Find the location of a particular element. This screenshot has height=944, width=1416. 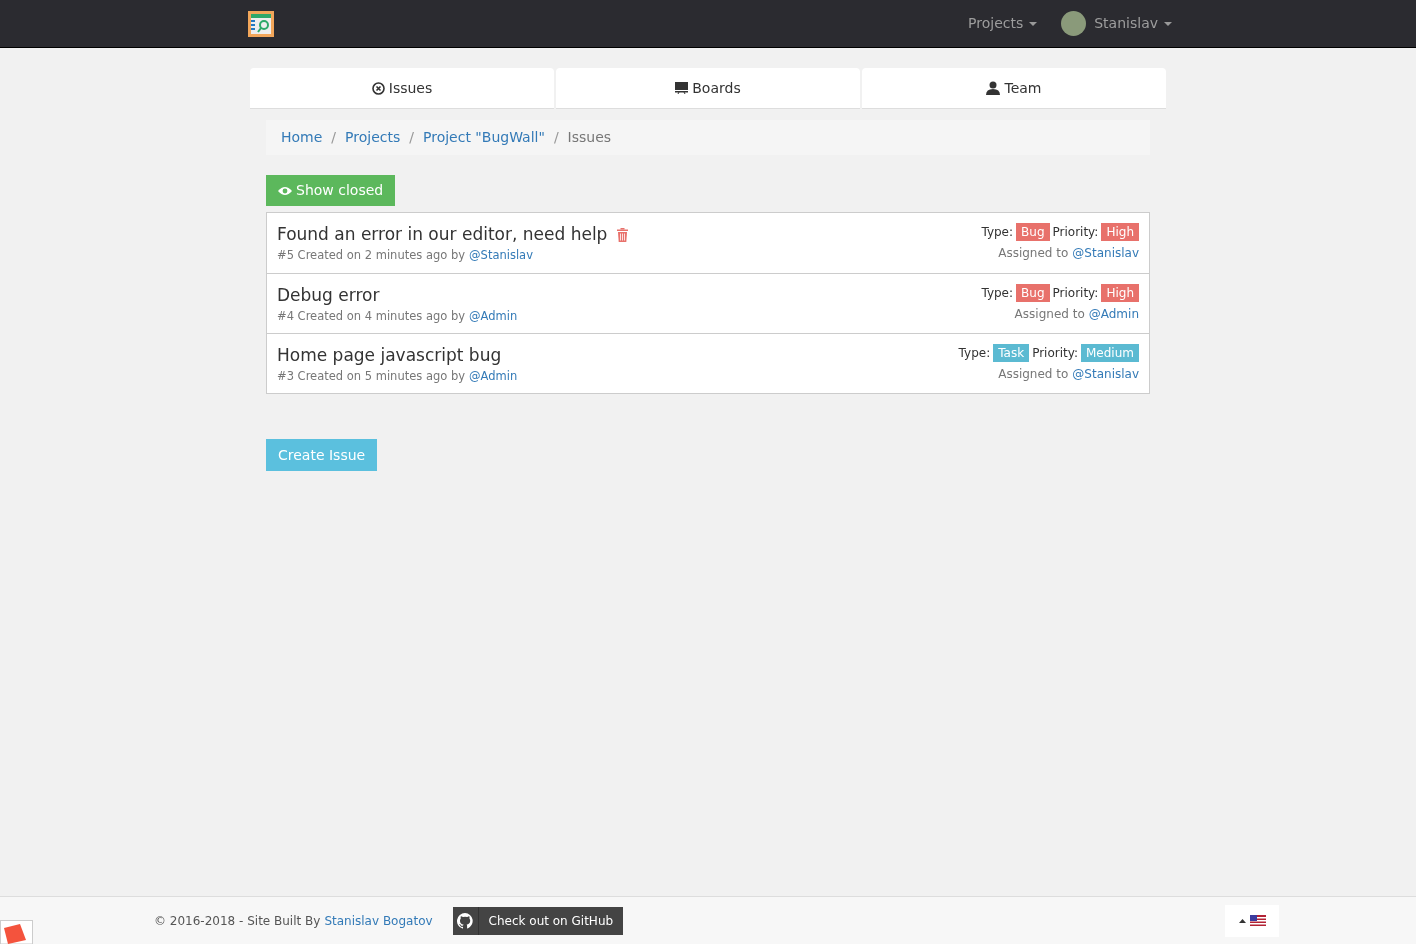

monitor-icon is located at coordinates (682, 88).